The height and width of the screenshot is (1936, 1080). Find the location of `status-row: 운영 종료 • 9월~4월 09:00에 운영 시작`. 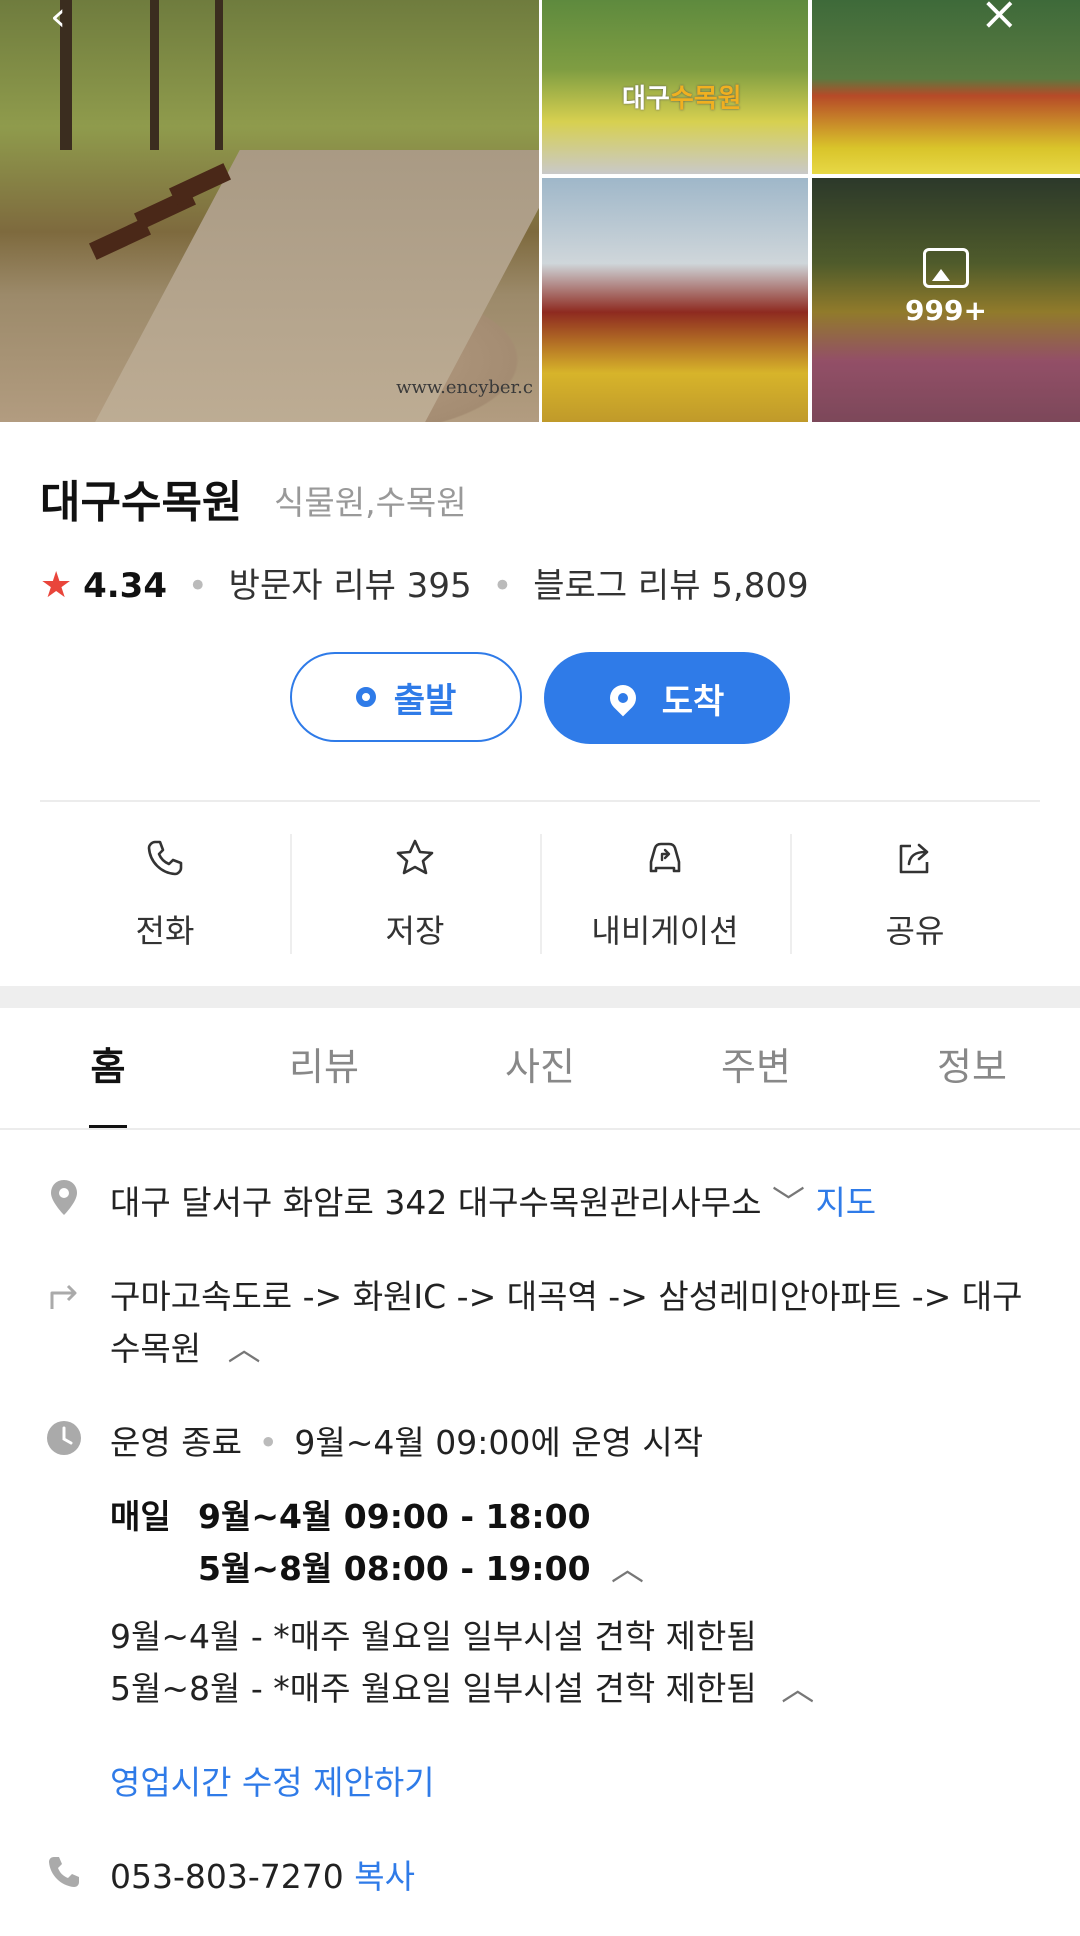

status-row: 운영 종료 • 9월~4월 09:00에 운영 시작 is located at coordinates (406, 1440).